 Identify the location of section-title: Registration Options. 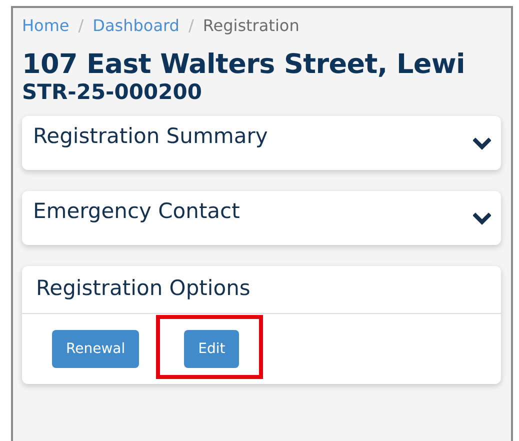
(143, 288).